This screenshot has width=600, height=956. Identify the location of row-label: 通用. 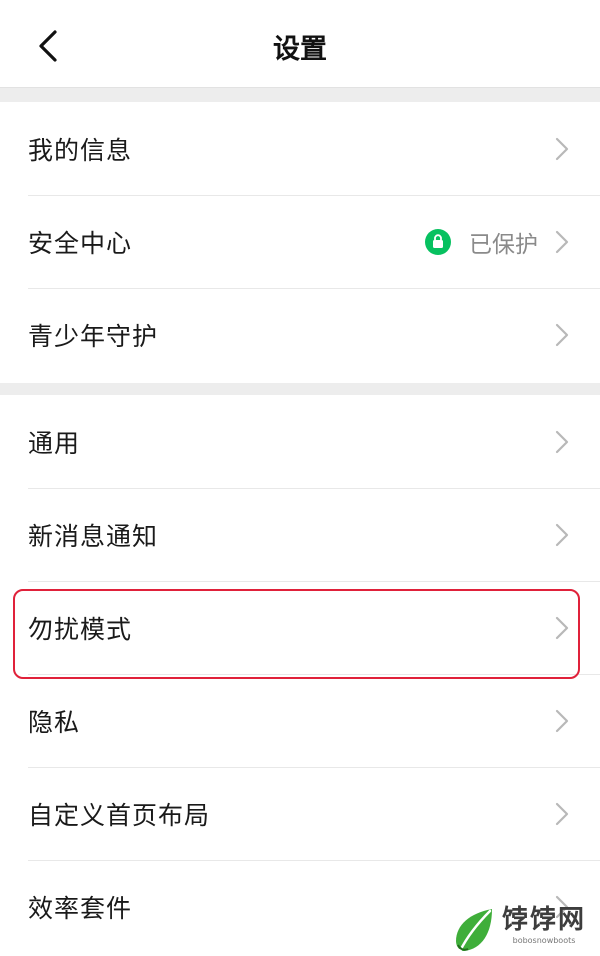
(54, 443).